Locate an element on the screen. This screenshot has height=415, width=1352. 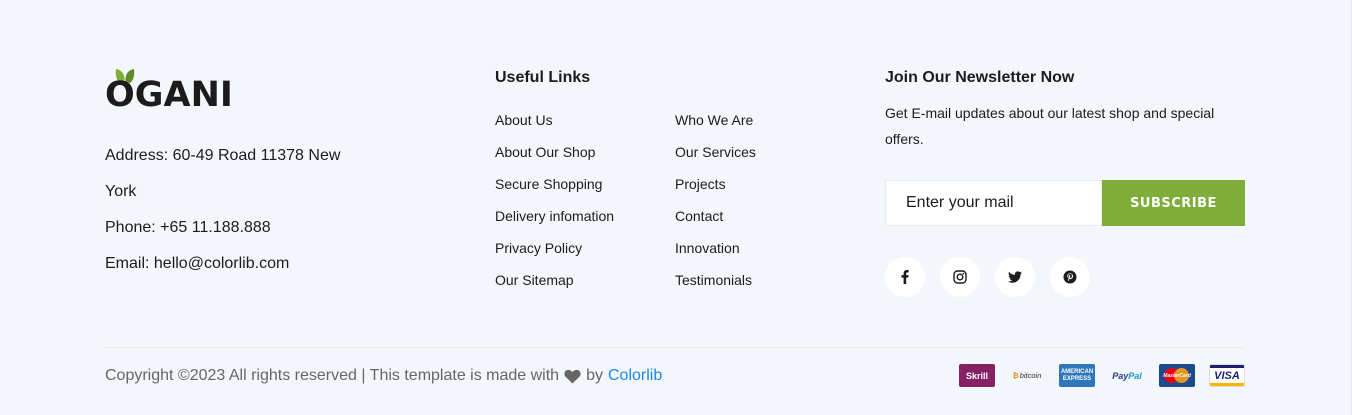
twitter-link is located at coordinates (1015, 277).